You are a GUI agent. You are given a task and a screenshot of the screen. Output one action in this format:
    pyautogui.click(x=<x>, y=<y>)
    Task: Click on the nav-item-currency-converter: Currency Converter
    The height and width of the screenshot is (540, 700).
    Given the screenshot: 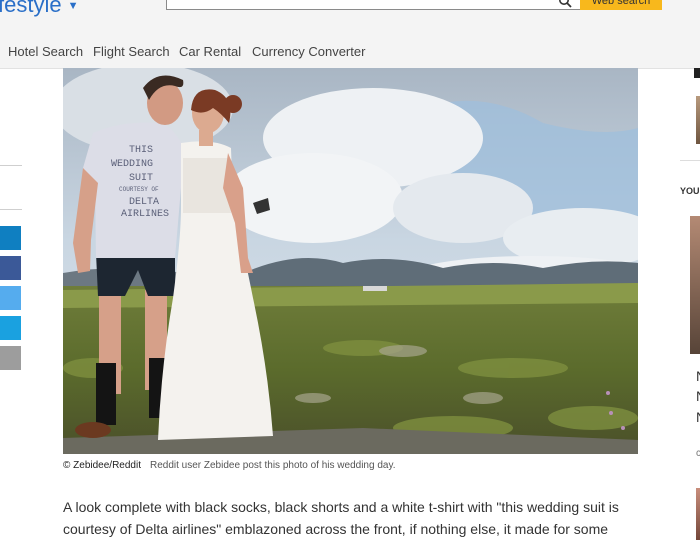 What is the action you would take?
    pyautogui.click(x=308, y=51)
    